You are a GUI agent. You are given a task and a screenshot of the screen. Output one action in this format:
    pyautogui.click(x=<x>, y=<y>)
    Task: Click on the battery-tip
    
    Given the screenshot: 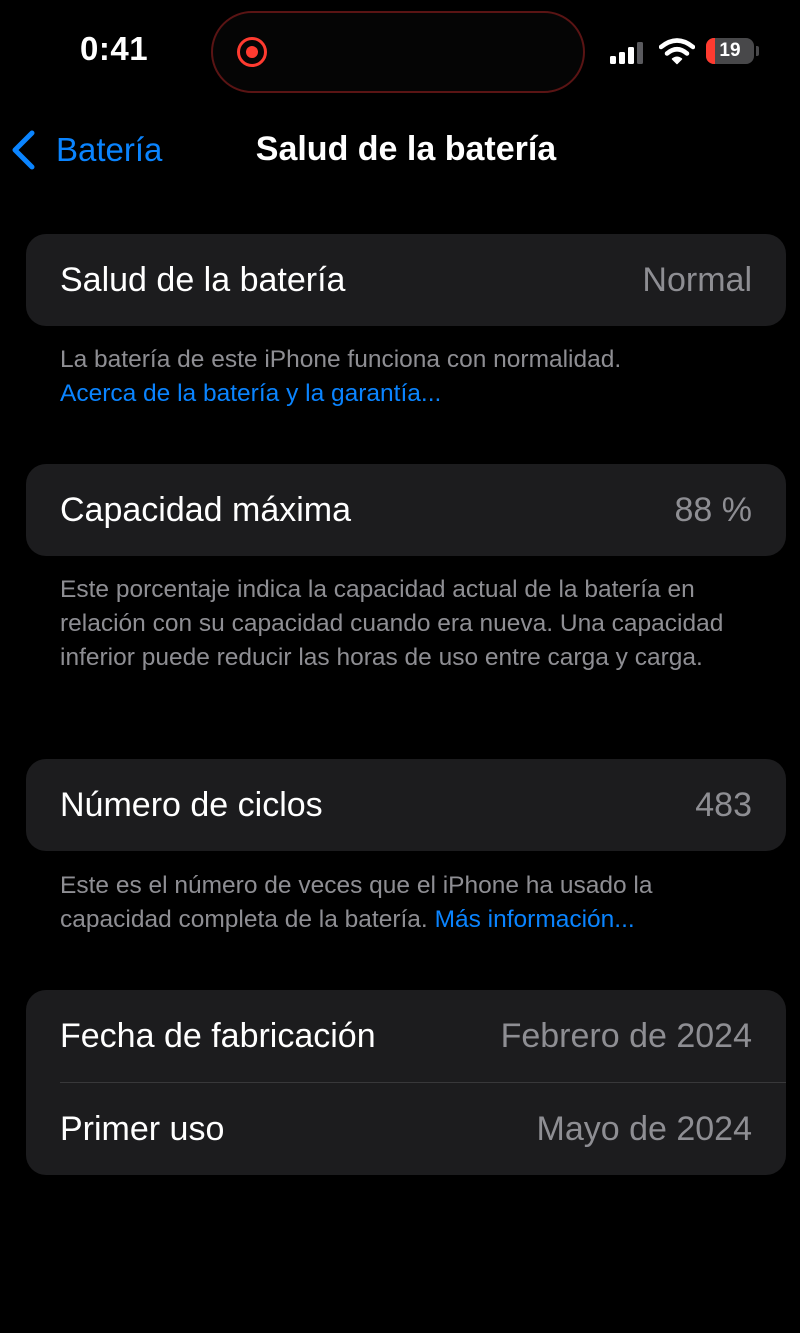 What is the action you would take?
    pyautogui.click(x=757, y=51)
    